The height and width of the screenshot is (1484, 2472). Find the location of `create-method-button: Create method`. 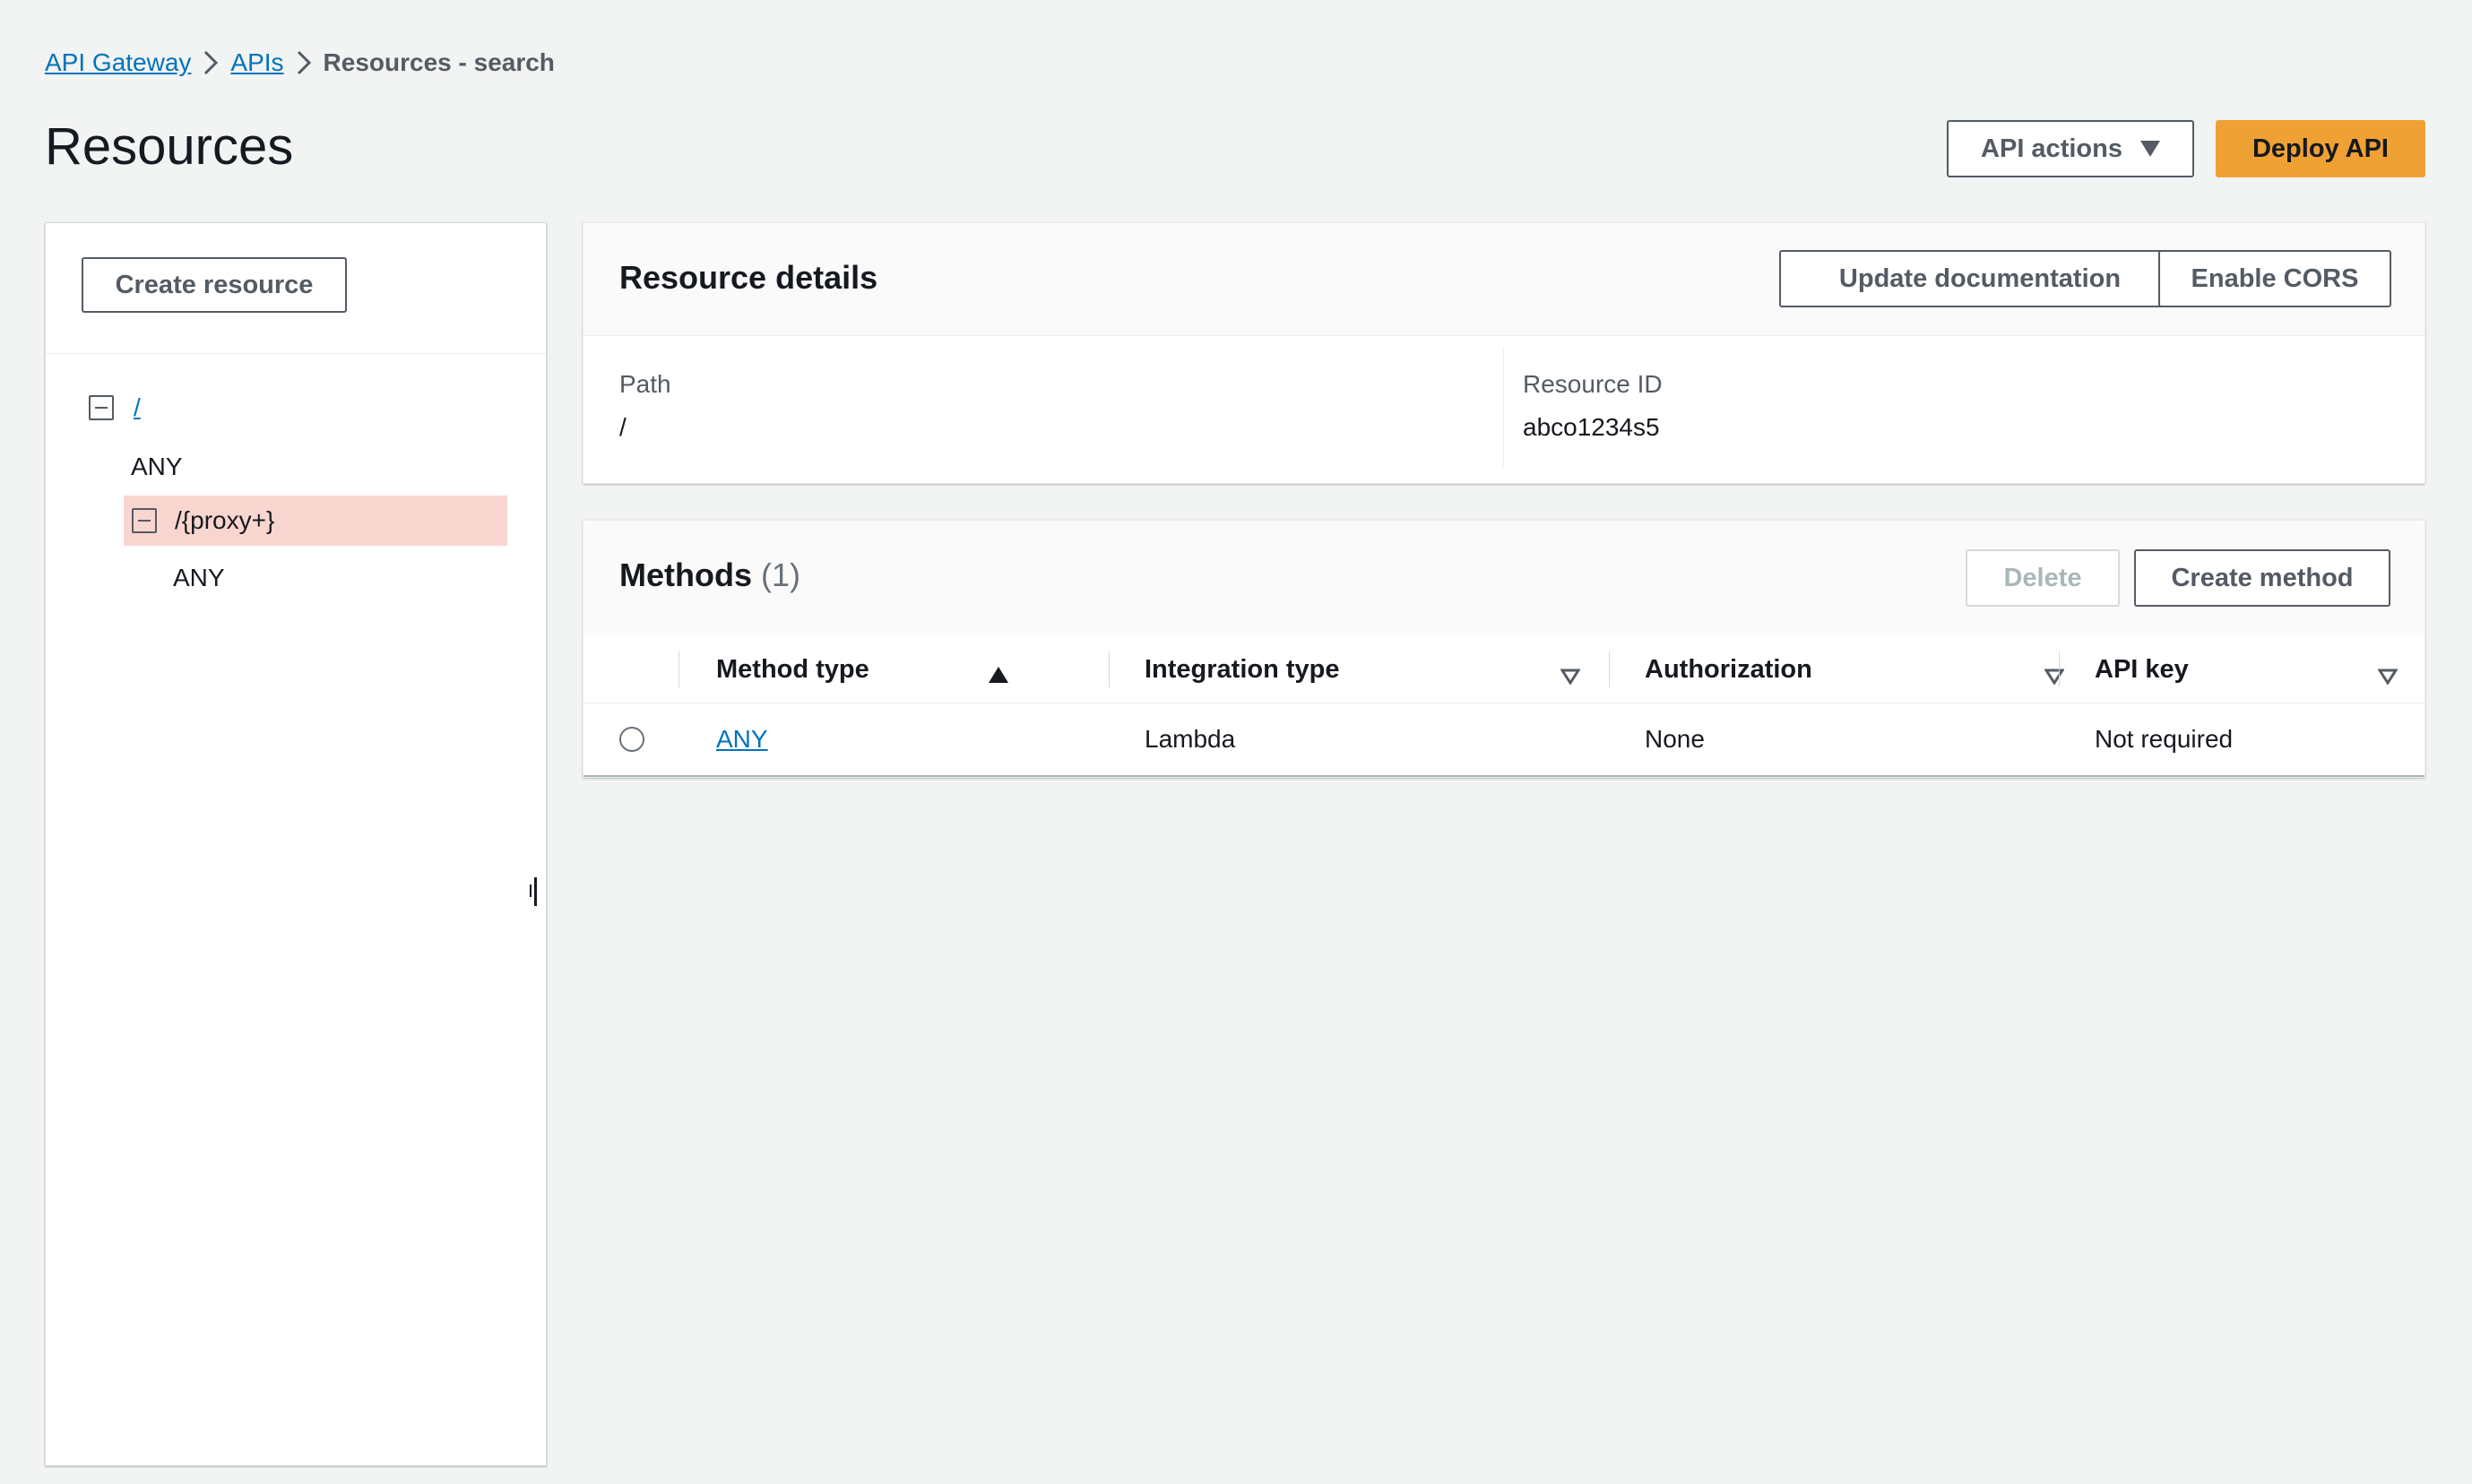

create-method-button: Create method is located at coordinates (2262, 578).